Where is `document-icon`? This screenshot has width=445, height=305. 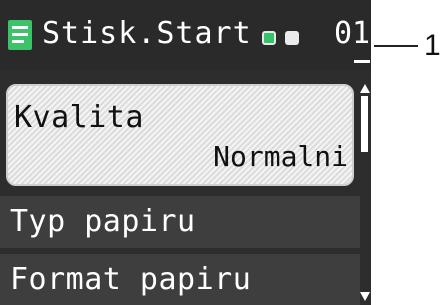 document-icon is located at coordinates (20, 35).